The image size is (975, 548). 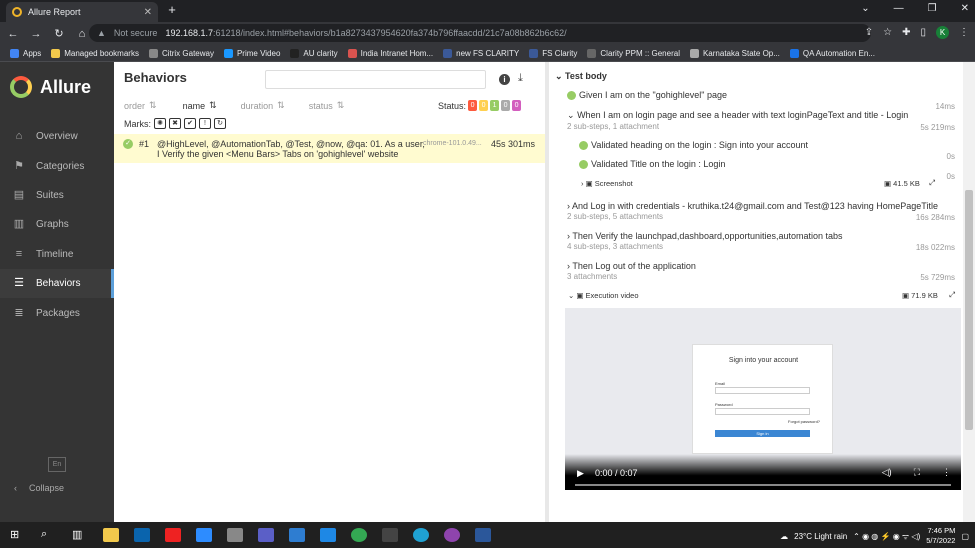 I want to click on scrollbar-thumb, so click(x=969, y=310).